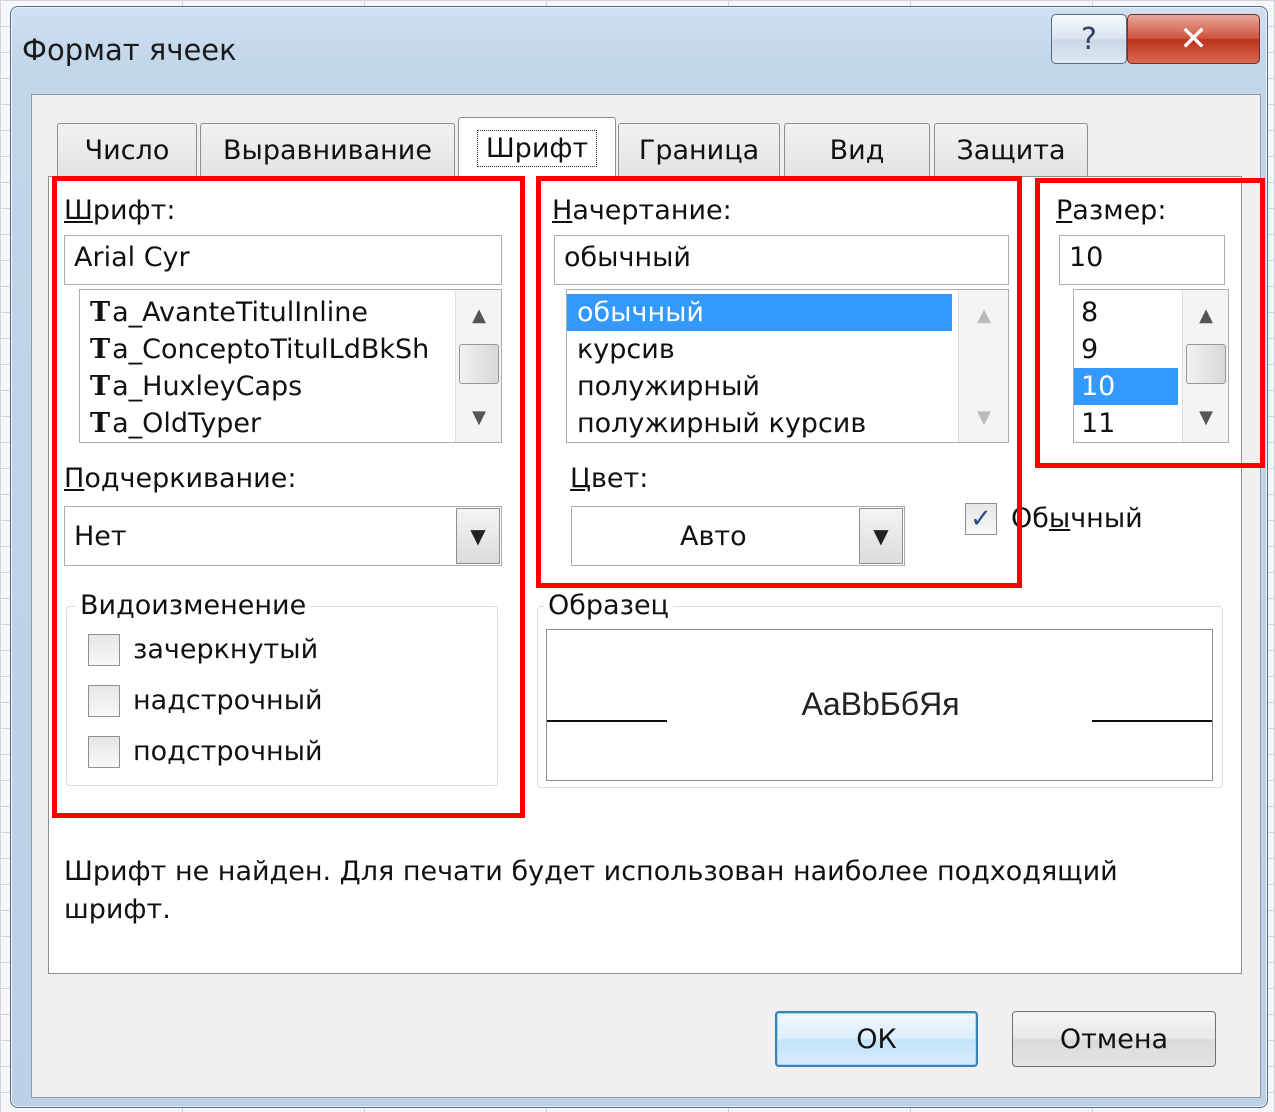 The width and height of the screenshot is (1275, 1112). I want to click on list-item: Ta_HuxleyCaps, so click(268, 386).